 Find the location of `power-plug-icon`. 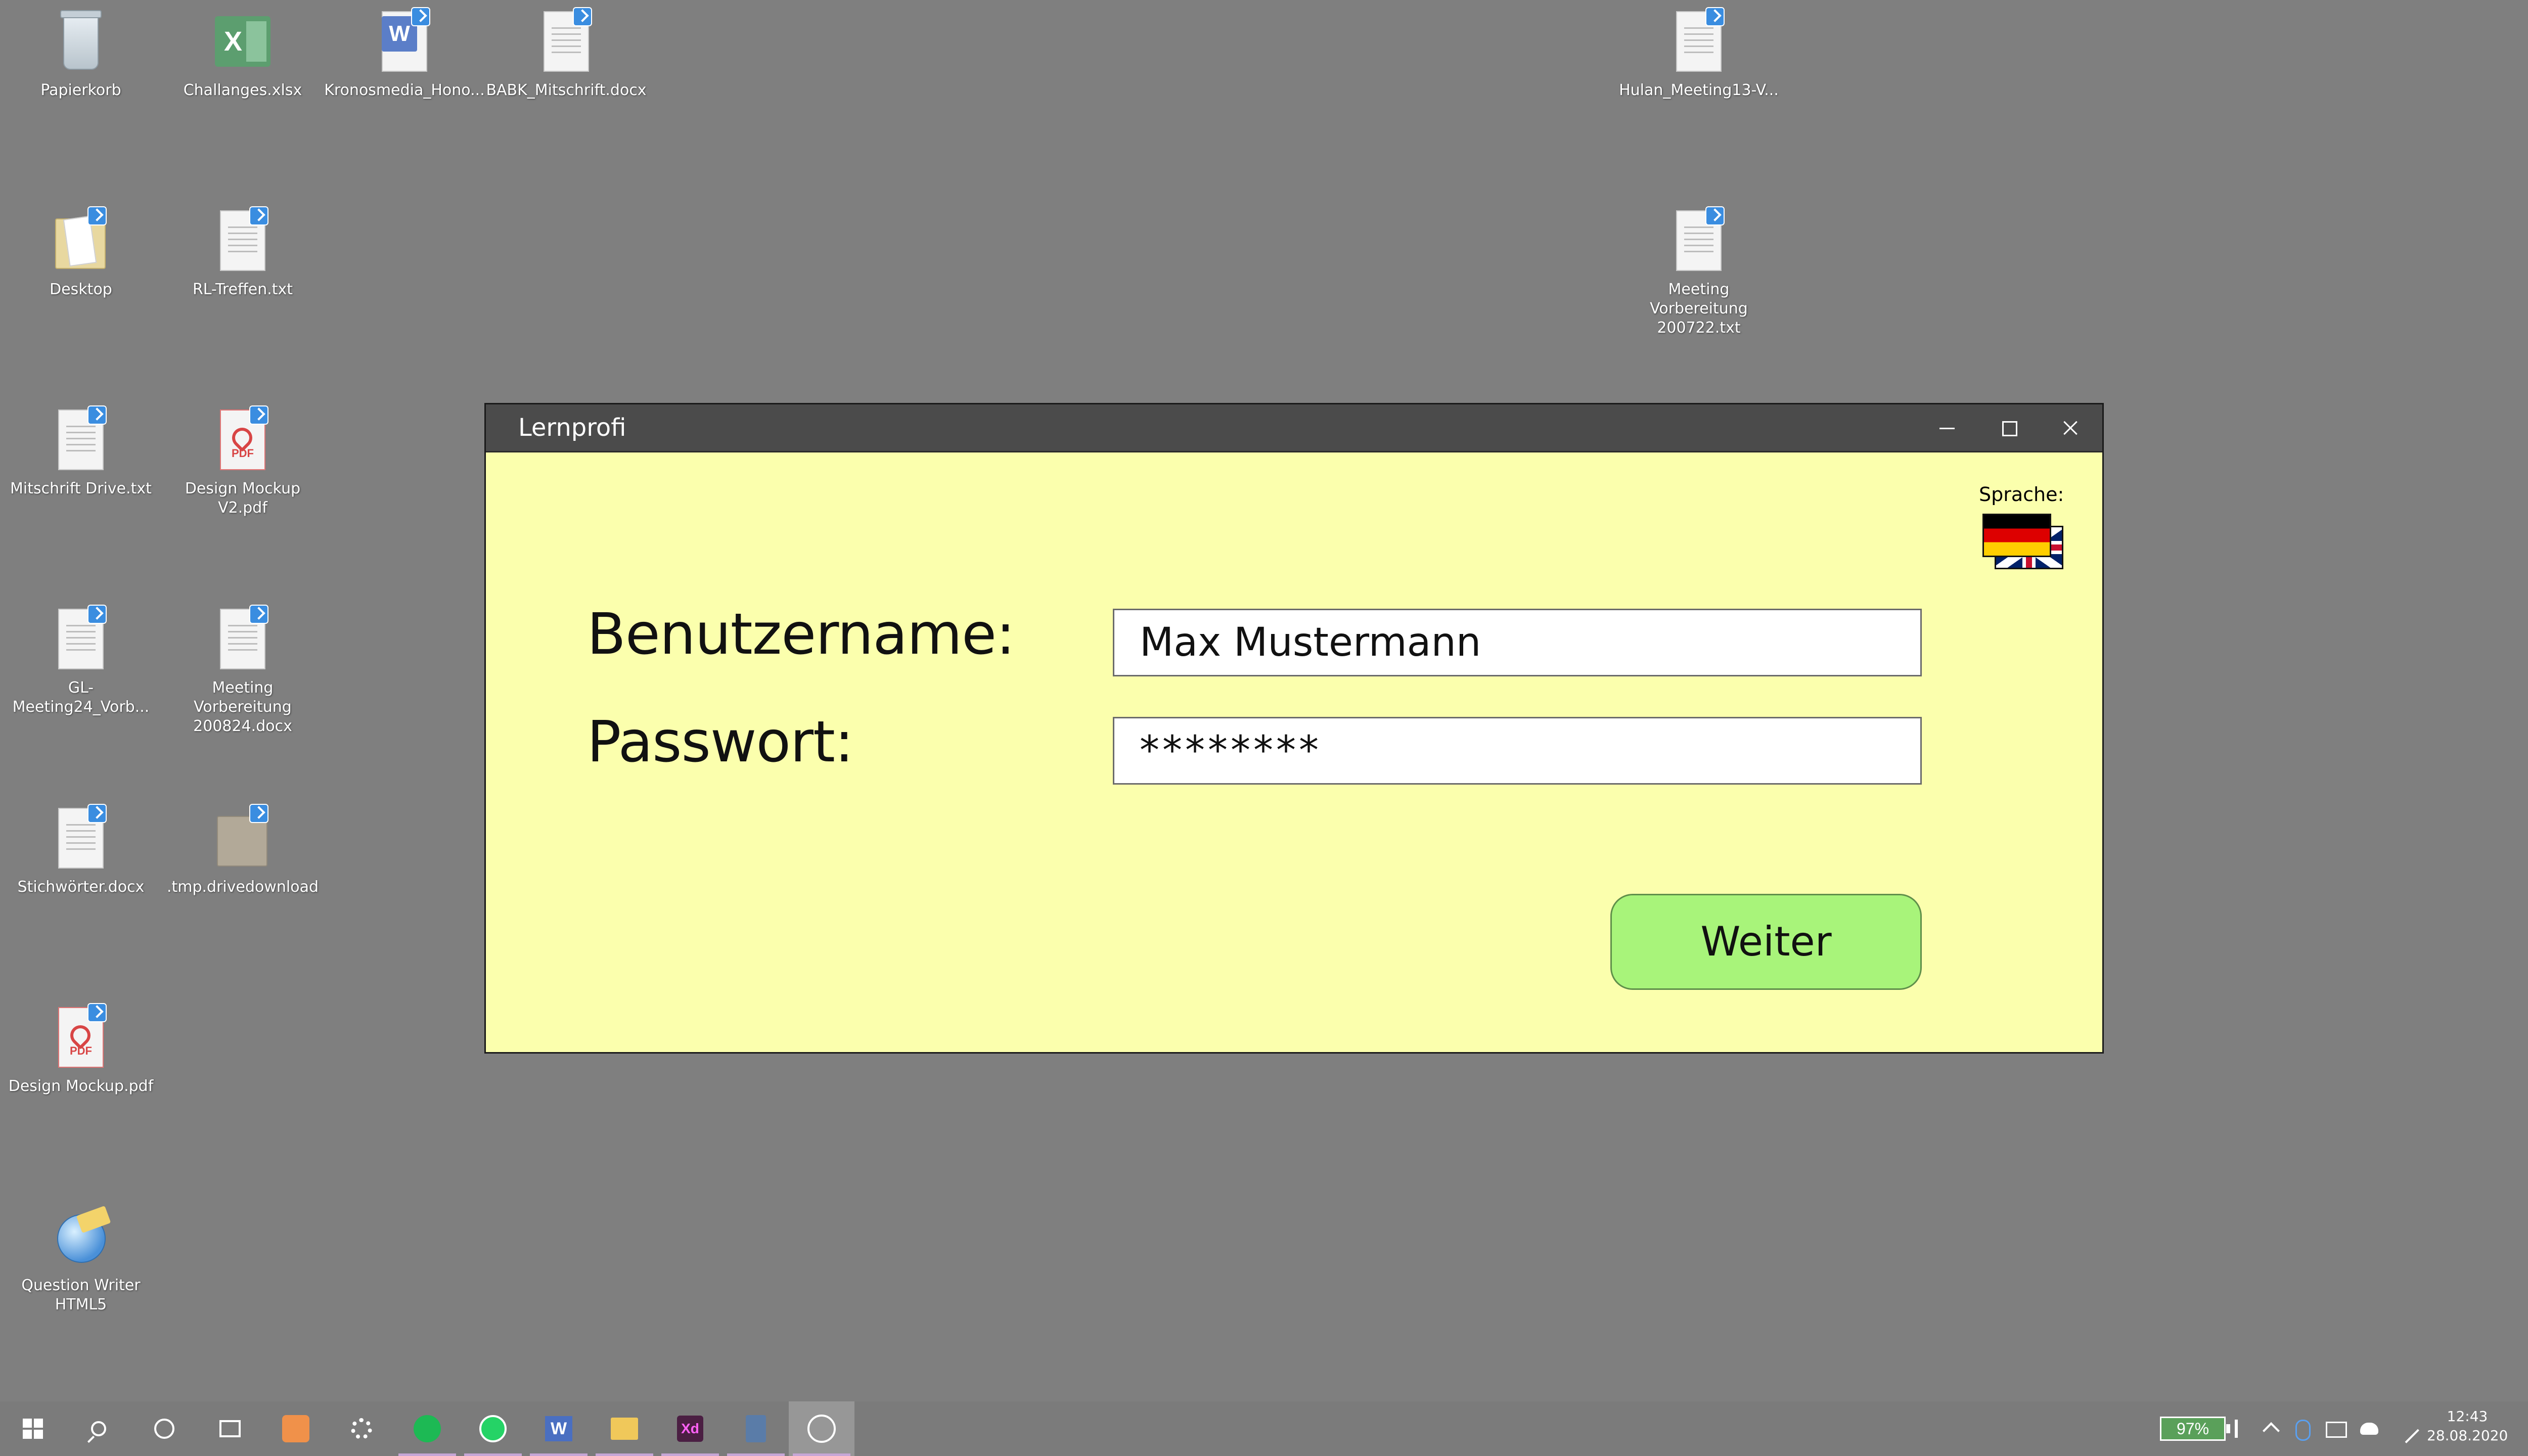

power-plug-icon is located at coordinates (2246, 1429).